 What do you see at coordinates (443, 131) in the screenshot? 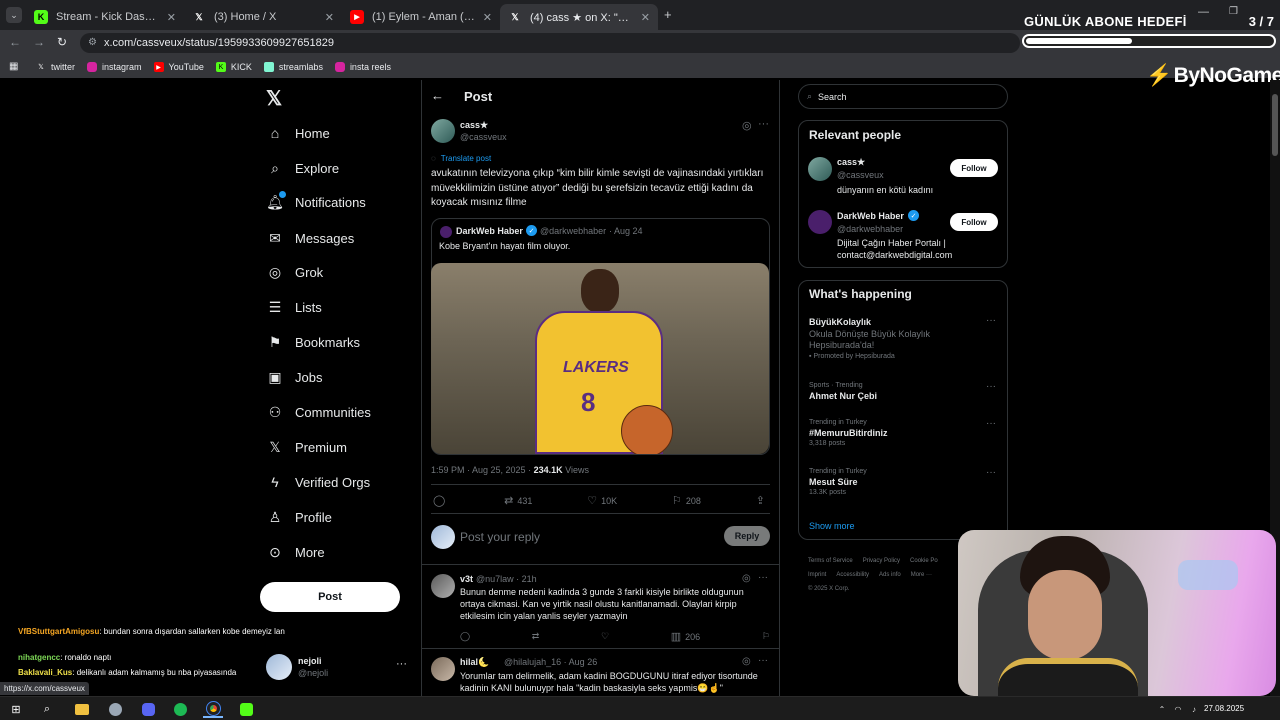
I see `author-avatar` at bounding box center [443, 131].